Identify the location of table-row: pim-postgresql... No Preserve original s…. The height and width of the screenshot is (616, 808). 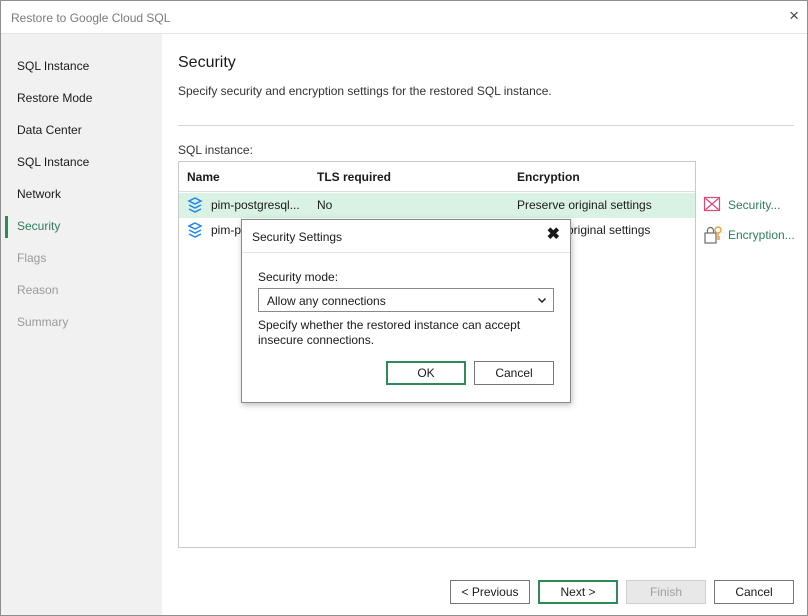
(437, 205).